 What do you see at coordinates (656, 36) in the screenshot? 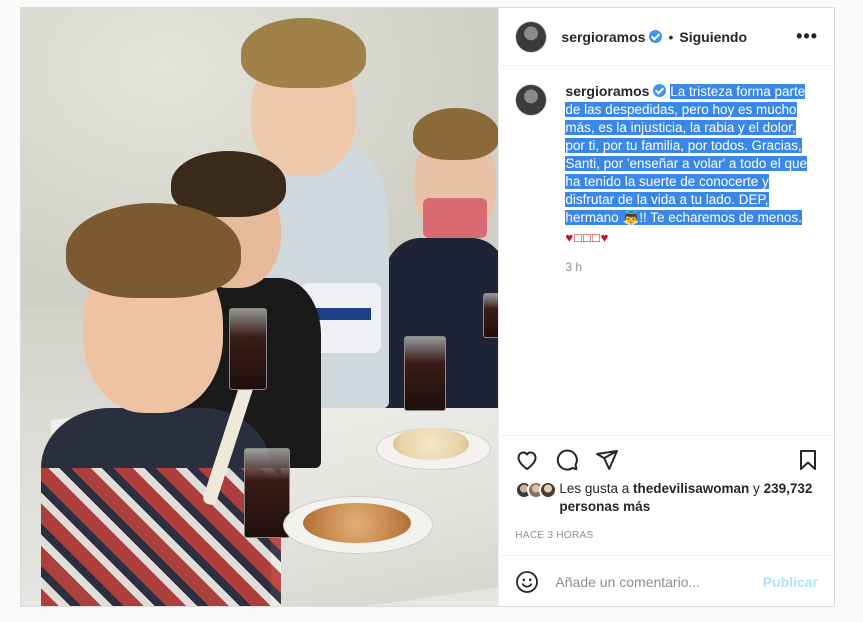
I see `verified-badge-icon` at bounding box center [656, 36].